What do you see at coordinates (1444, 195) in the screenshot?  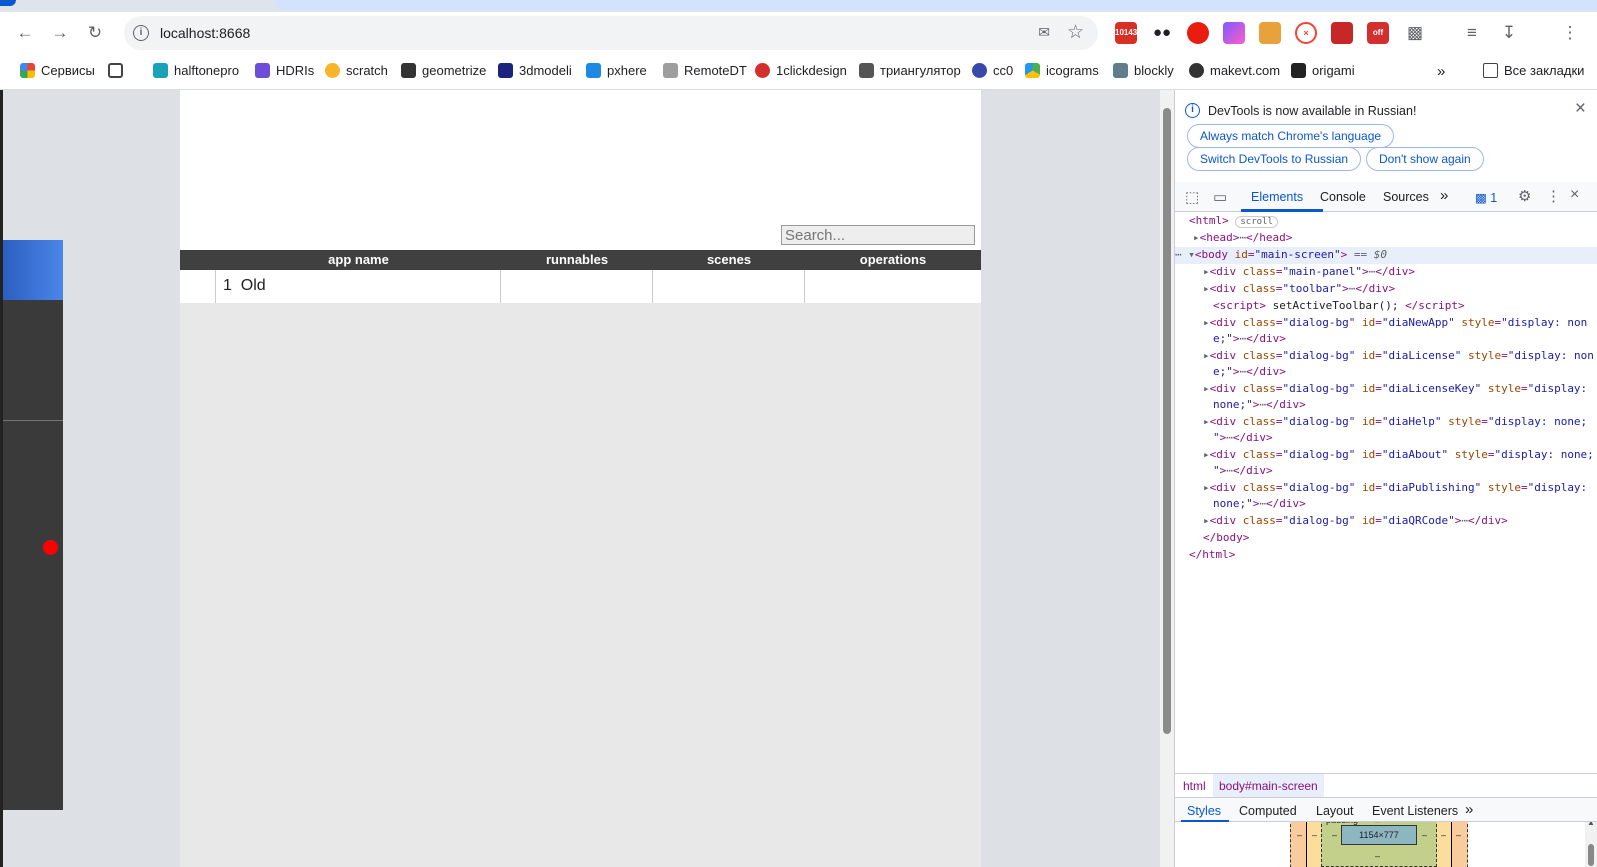 I see `more-tabs-icon: »` at bounding box center [1444, 195].